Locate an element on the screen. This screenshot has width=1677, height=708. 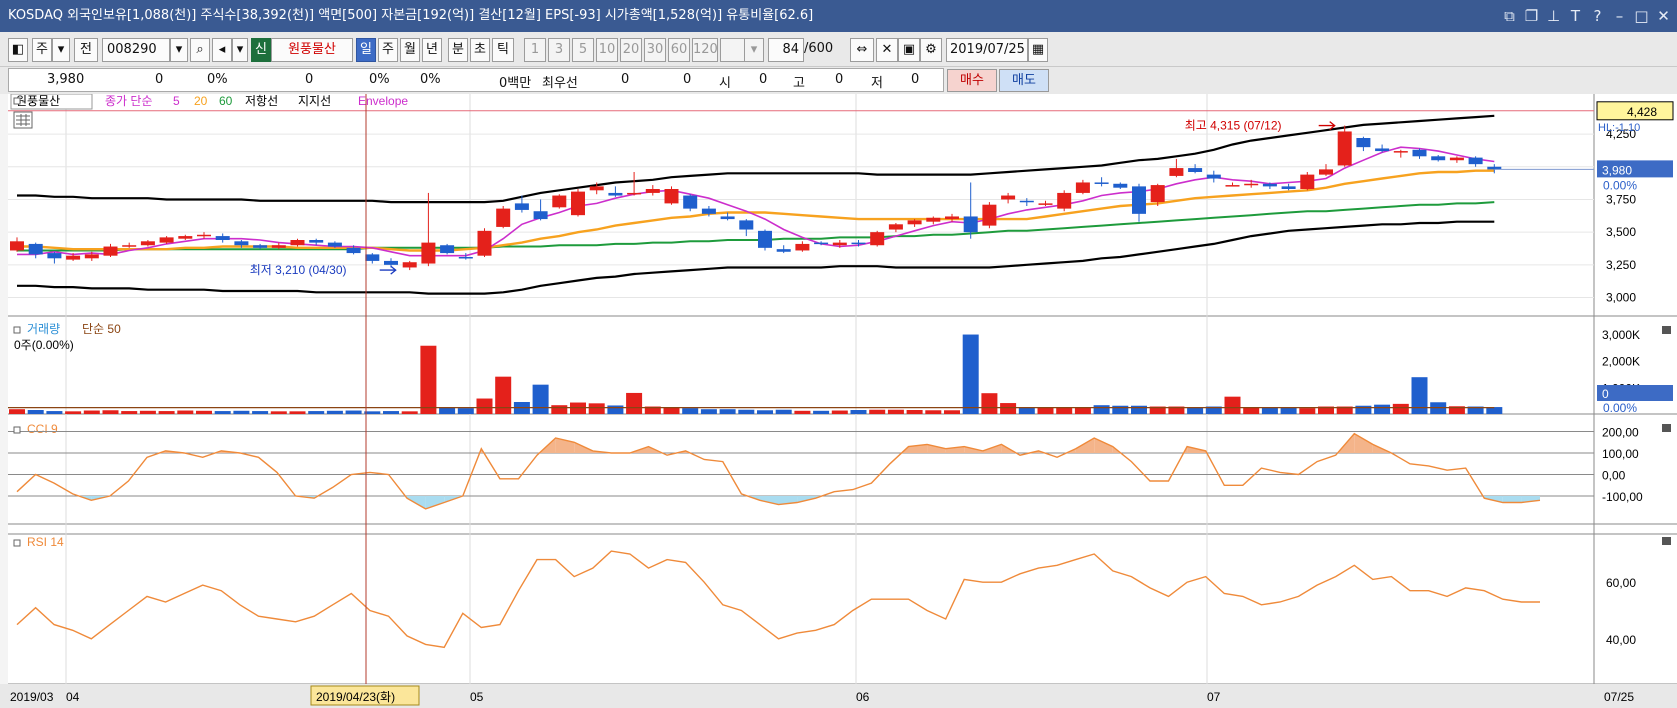
period-month-button: 월 is located at coordinates (410, 50).